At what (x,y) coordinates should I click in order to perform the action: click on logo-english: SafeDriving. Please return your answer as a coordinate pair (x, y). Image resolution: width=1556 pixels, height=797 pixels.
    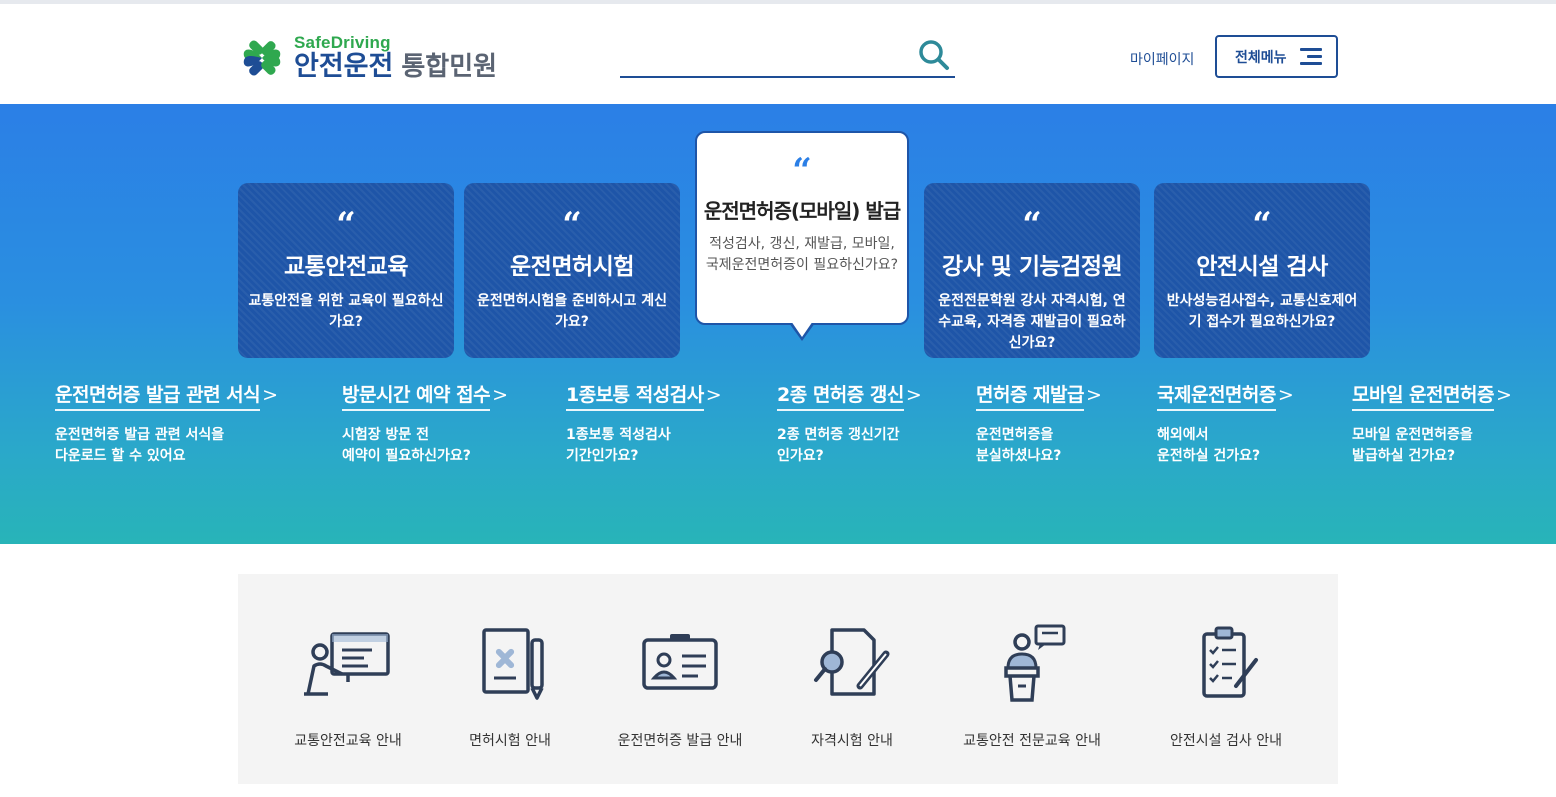
    Looking at the image, I should click on (342, 42).